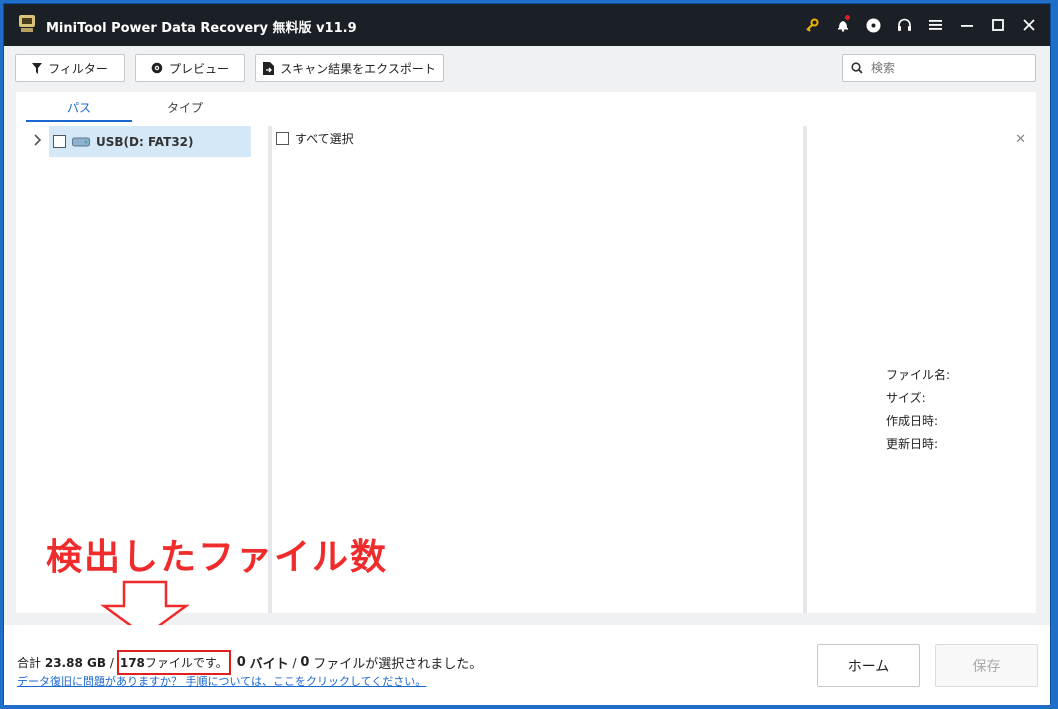 The width and height of the screenshot is (1058, 709). What do you see at coordinates (269, 68) in the screenshot?
I see `export-icon` at bounding box center [269, 68].